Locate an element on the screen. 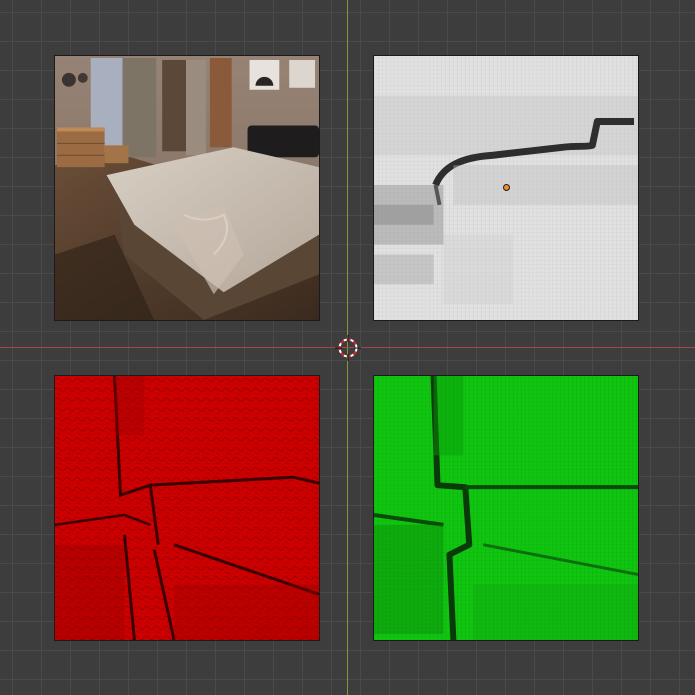 The width and height of the screenshot is (695, 695). green-channel-map-image is located at coordinates (506, 508).